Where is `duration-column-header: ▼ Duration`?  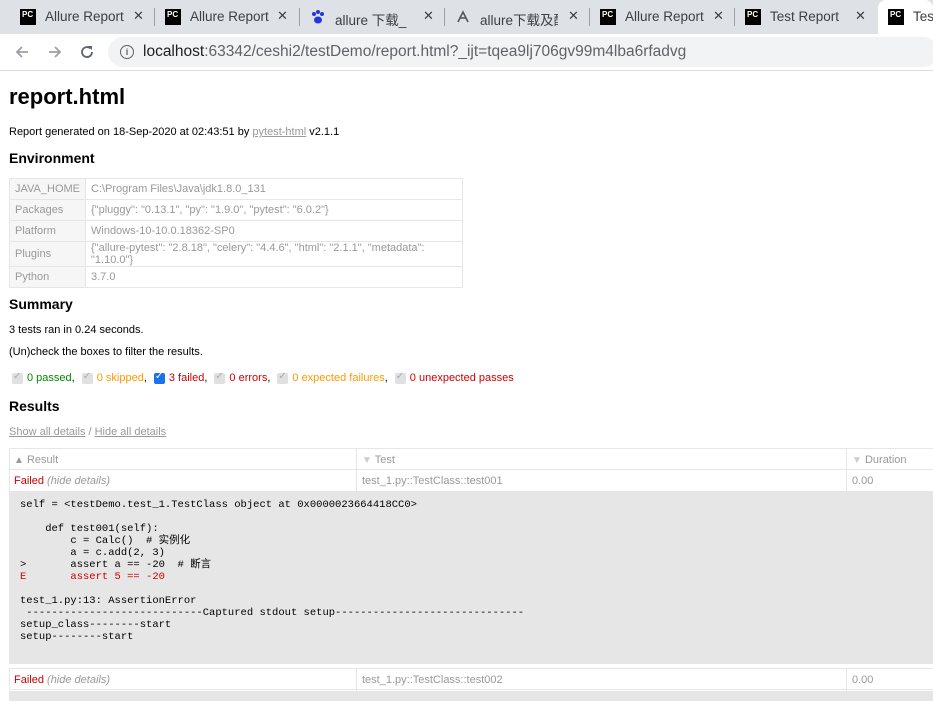 duration-column-header: ▼ Duration is located at coordinates (879, 460).